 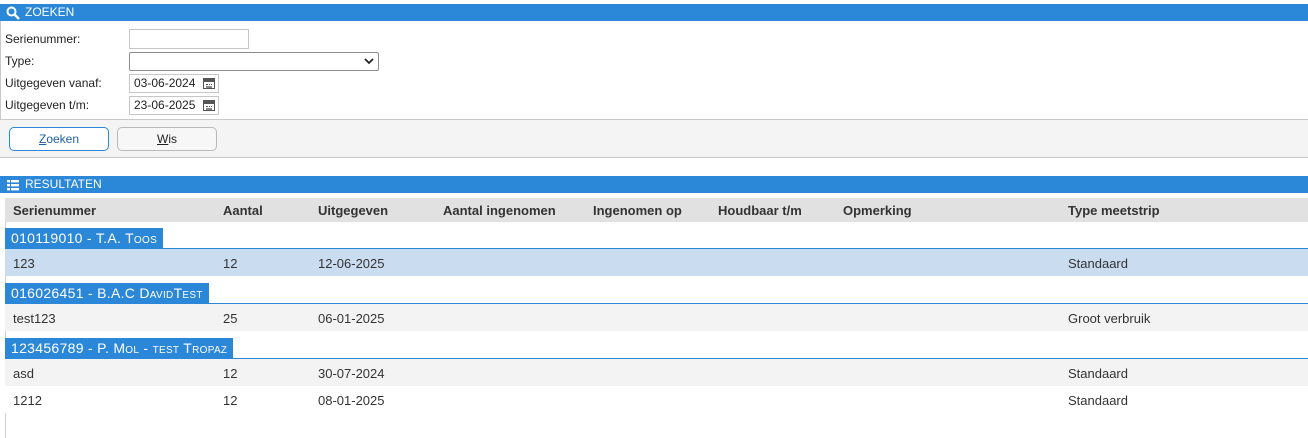 I want to click on table-row: test123 25 06-01-2025 Groot verbruik, so click(x=656, y=317).